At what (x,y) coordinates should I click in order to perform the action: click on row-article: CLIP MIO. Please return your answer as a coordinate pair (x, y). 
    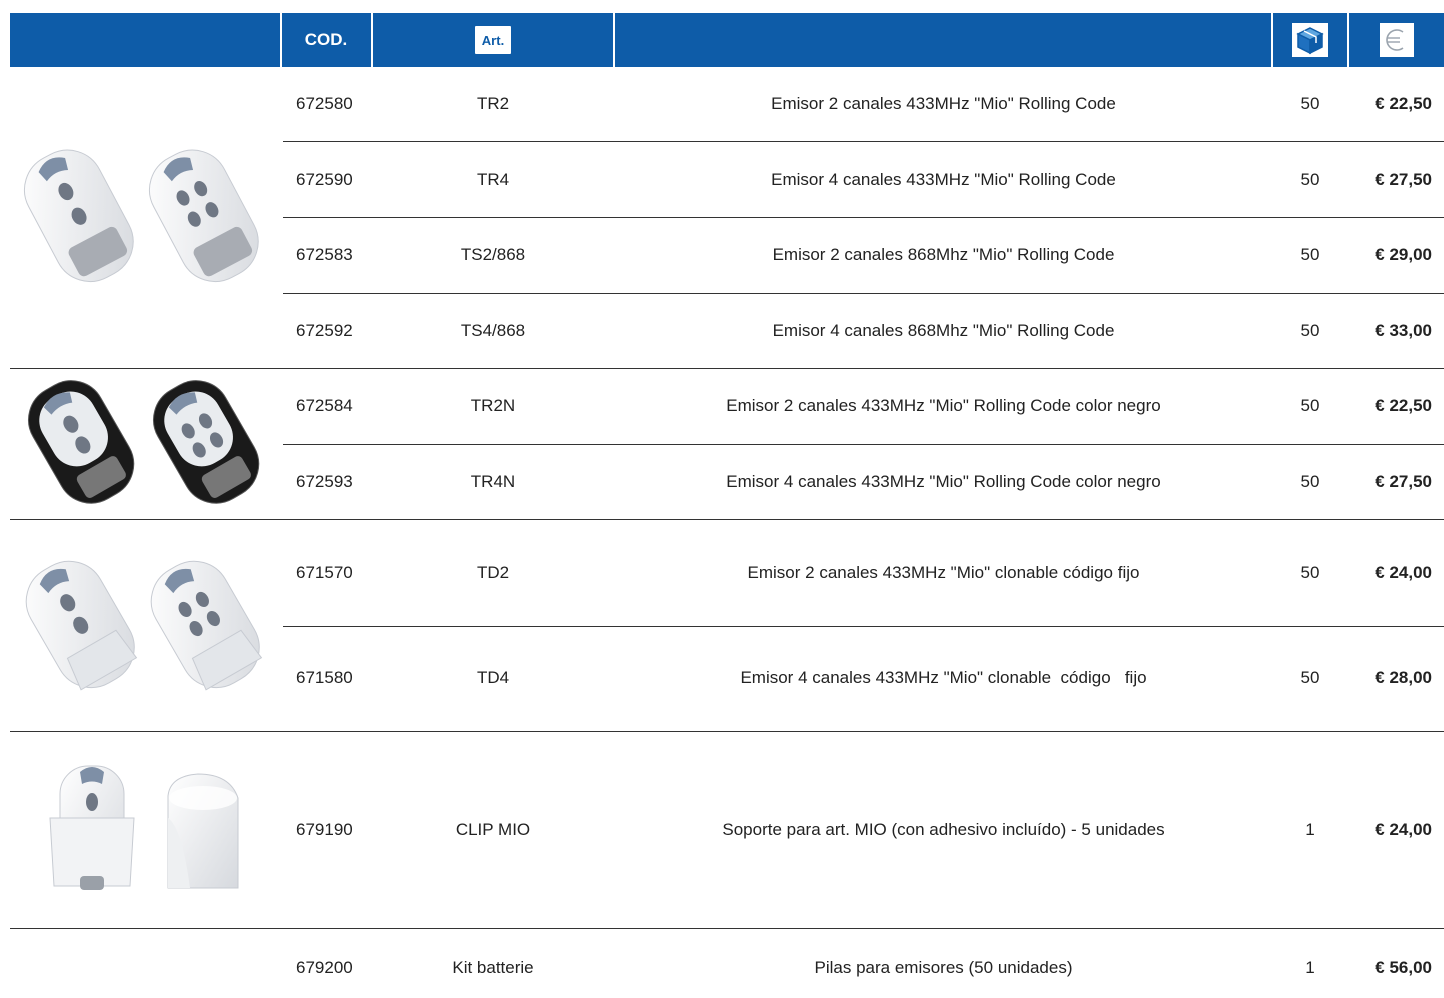
    Looking at the image, I should click on (493, 829).